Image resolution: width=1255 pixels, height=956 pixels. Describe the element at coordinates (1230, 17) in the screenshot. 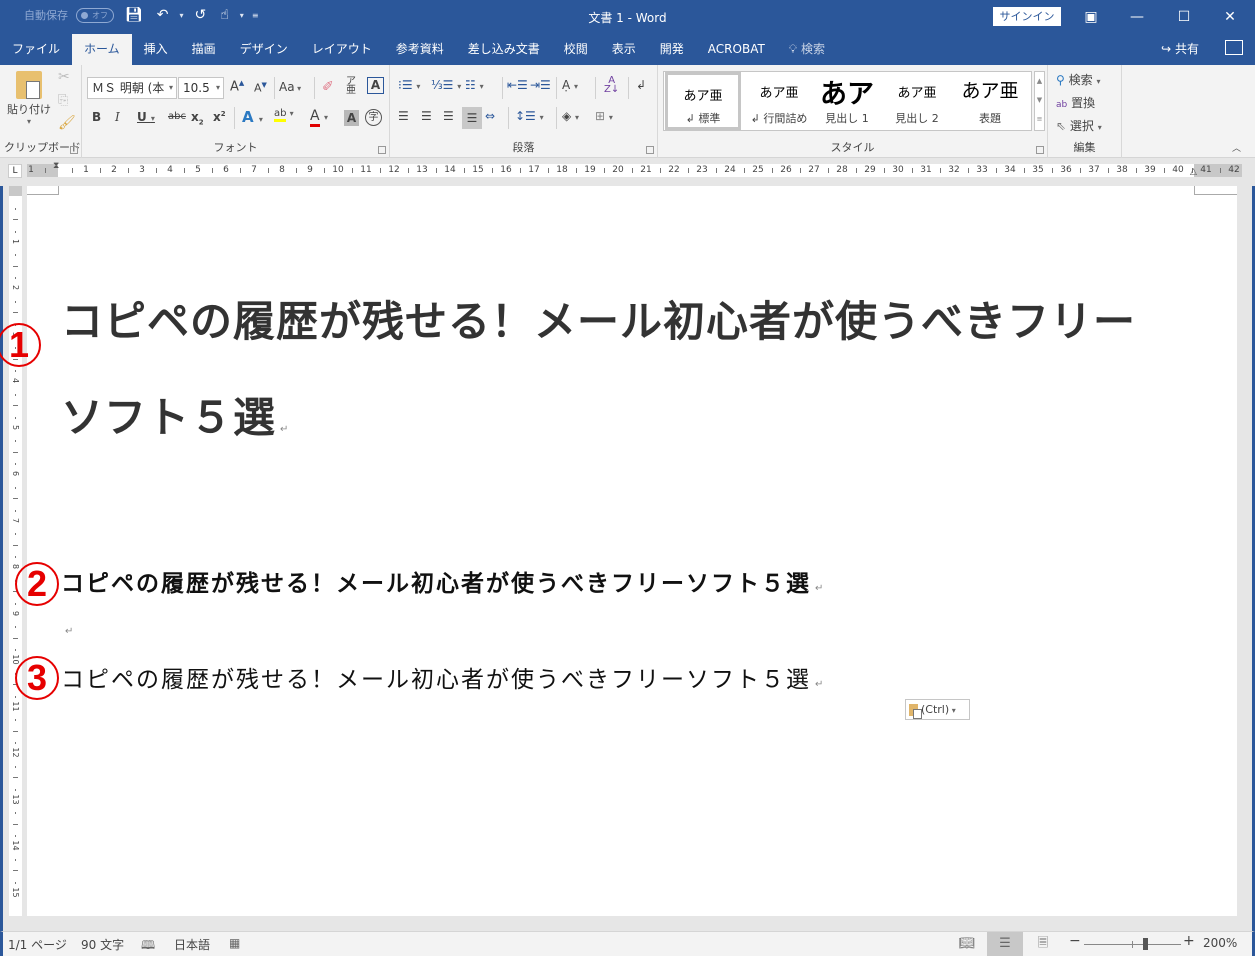

I see `close-button: ✕` at that location.